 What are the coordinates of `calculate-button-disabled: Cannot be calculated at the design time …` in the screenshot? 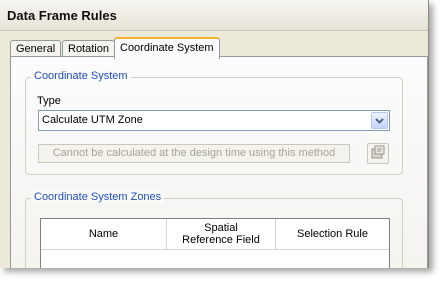 It's located at (194, 153).